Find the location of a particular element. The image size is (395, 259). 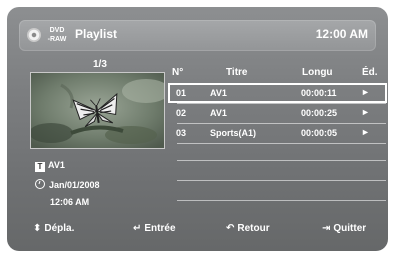

column-header-title: Titre is located at coordinates (237, 72).